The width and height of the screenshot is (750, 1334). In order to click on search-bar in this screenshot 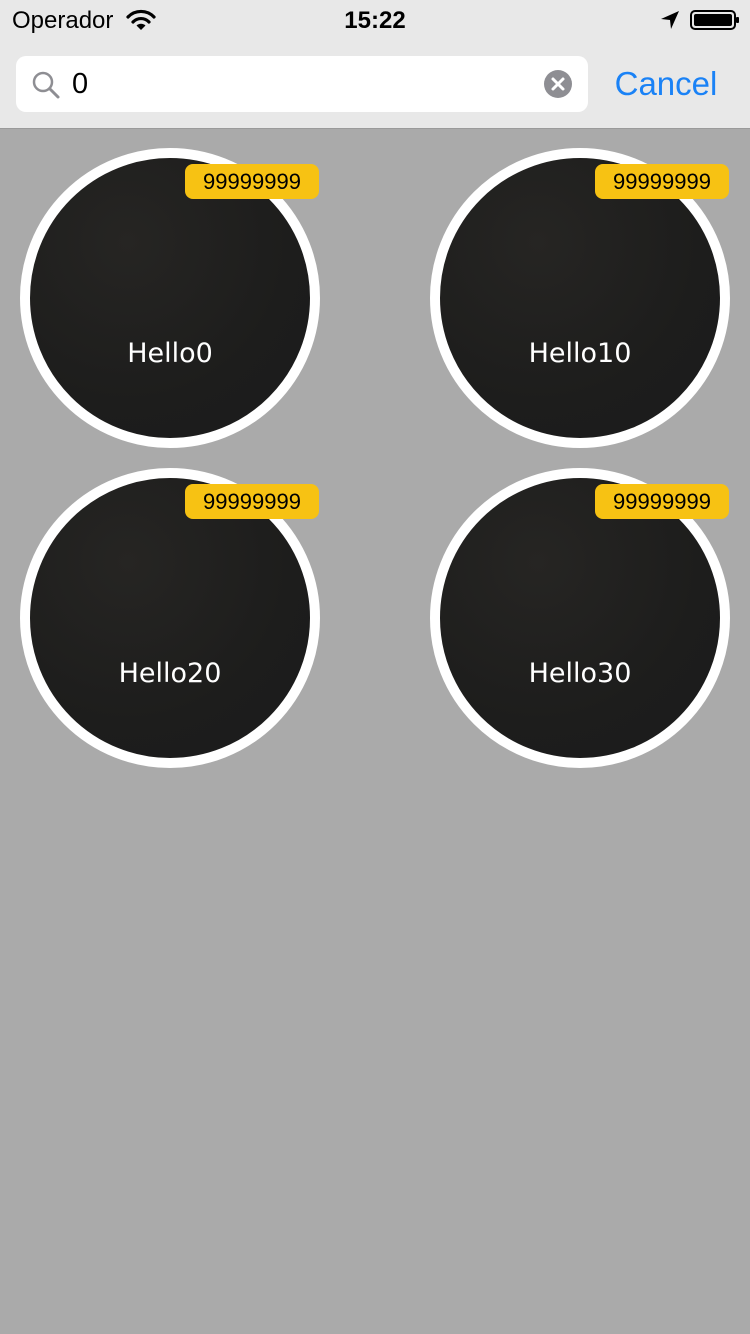, I will do `click(302, 84)`.